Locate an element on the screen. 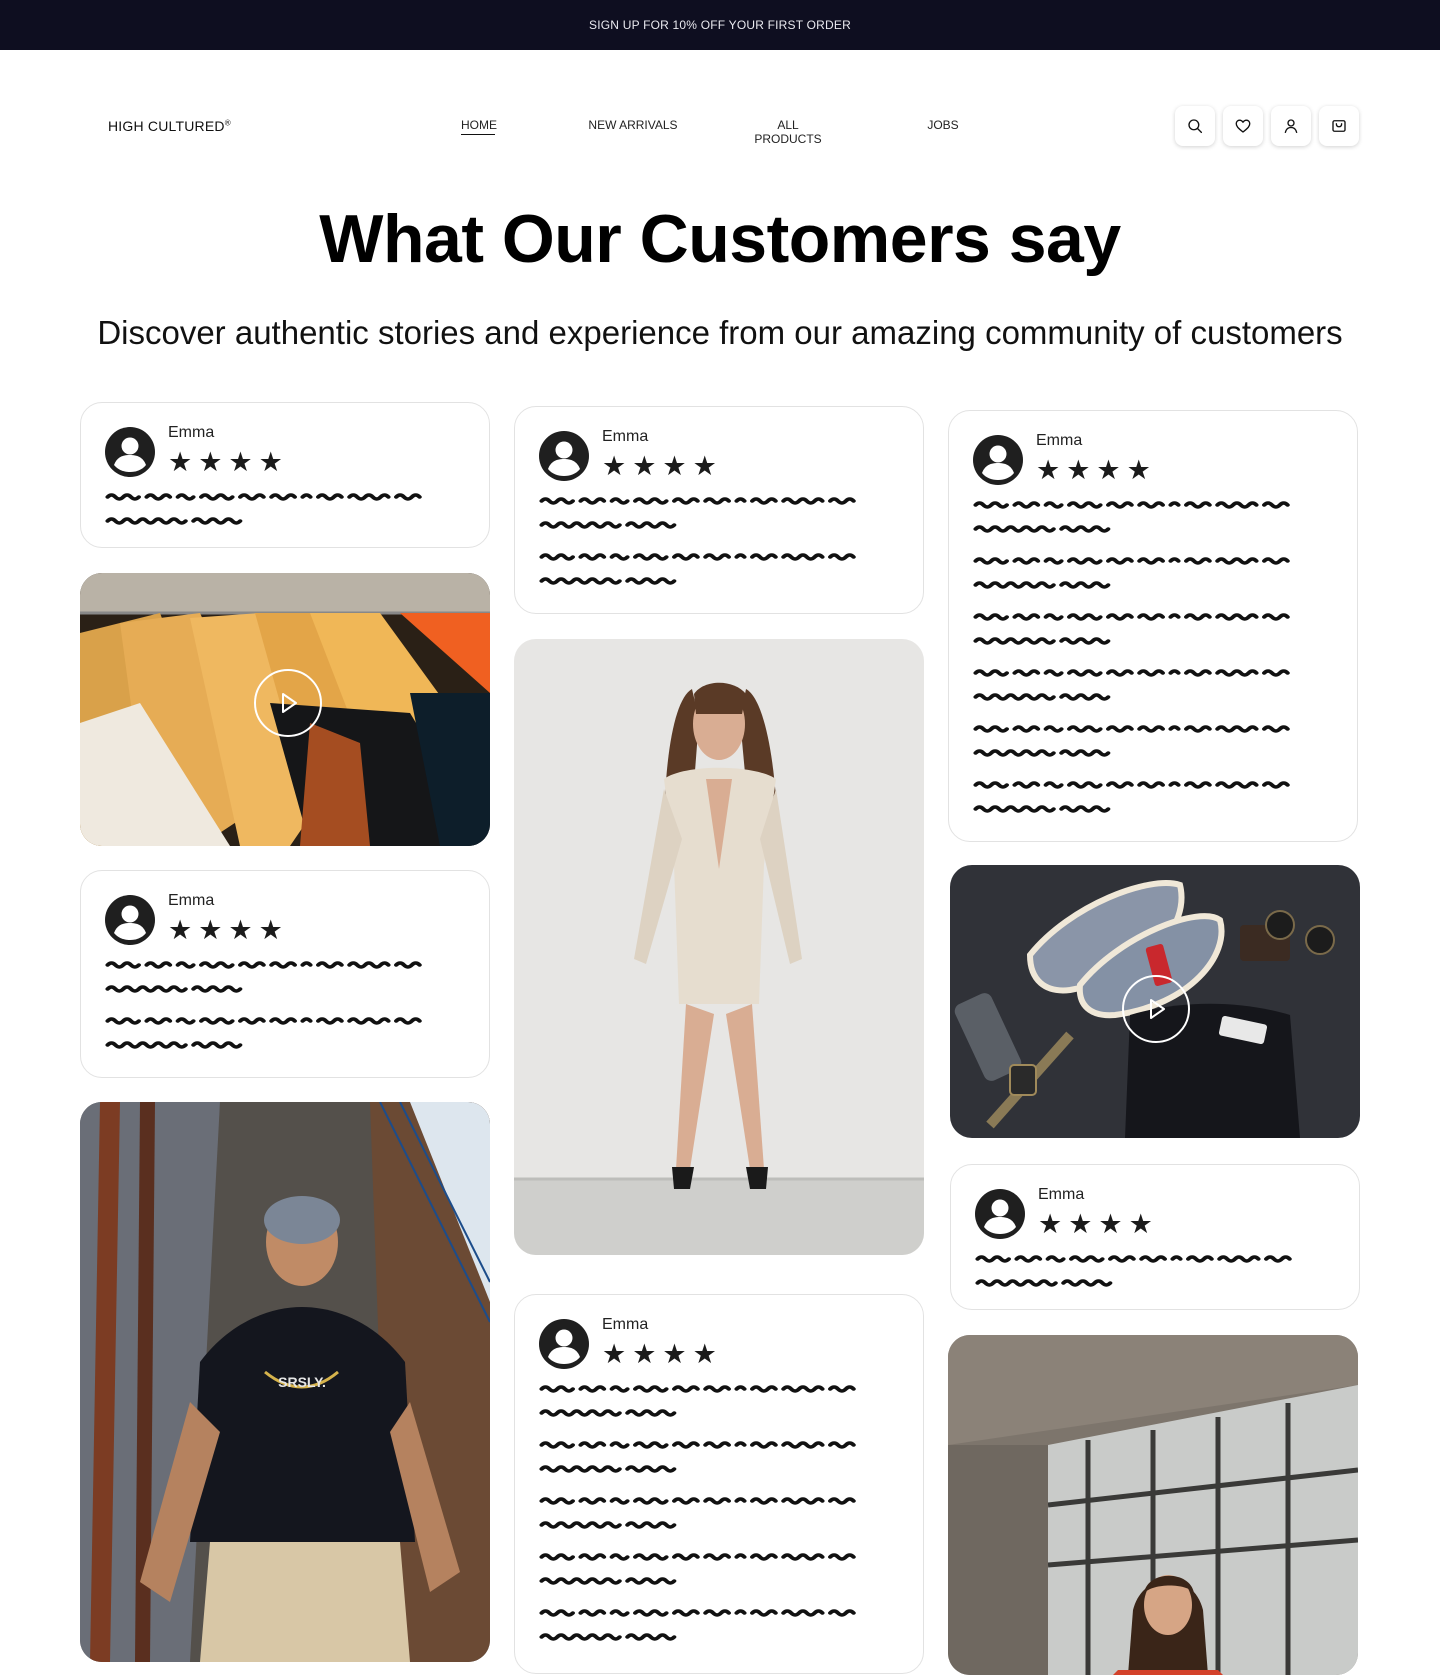  search-button is located at coordinates (1195, 126).